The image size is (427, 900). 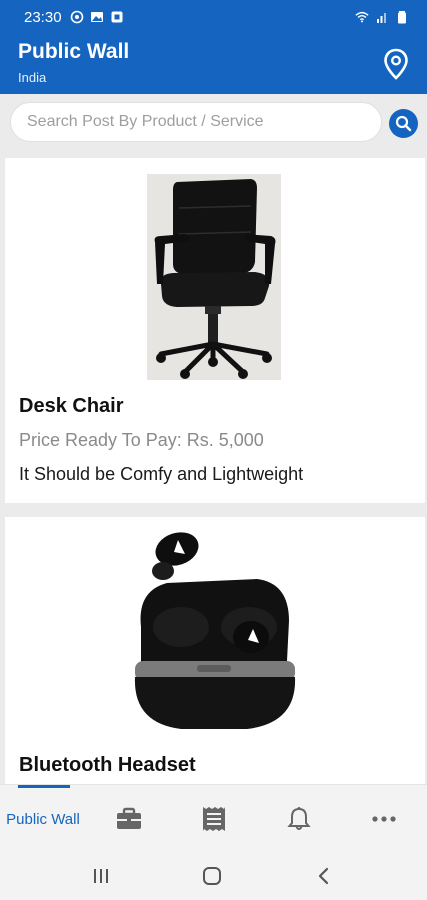 I want to click on battery-icon, so click(x=402, y=17).